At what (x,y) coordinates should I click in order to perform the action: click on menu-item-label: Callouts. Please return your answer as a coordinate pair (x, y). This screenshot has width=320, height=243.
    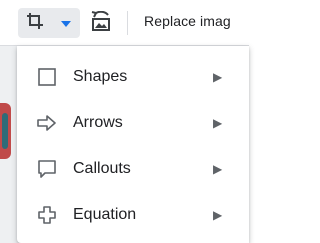
    Looking at the image, I should click on (102, 168).